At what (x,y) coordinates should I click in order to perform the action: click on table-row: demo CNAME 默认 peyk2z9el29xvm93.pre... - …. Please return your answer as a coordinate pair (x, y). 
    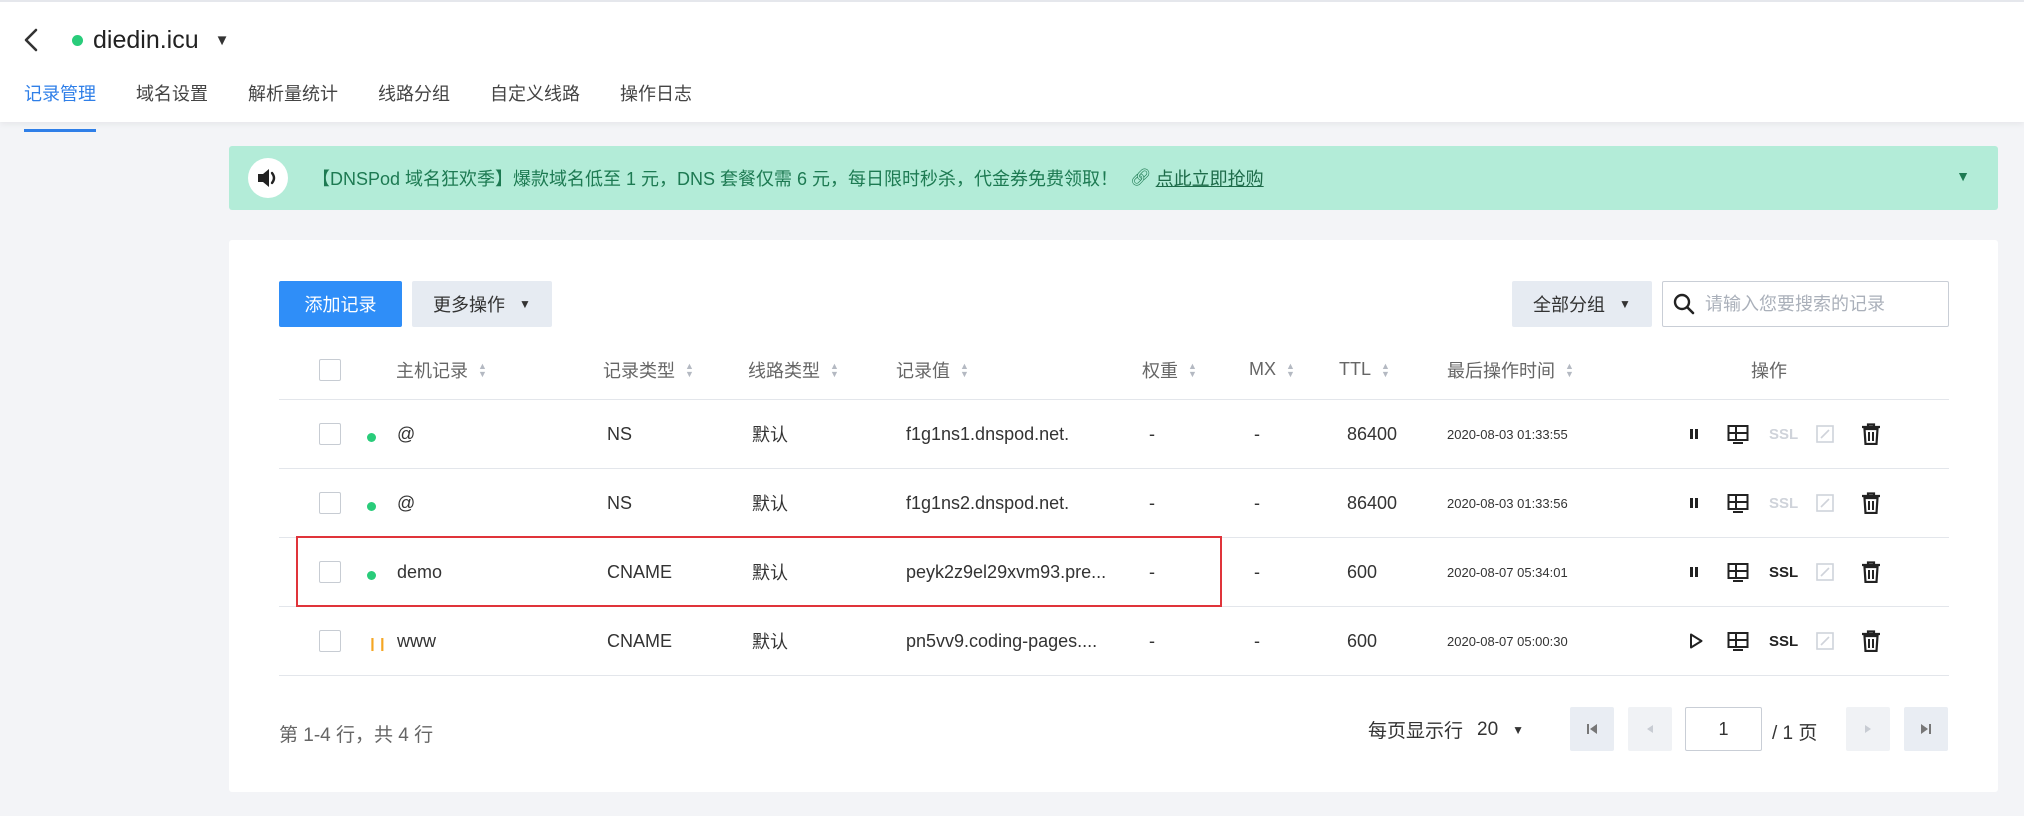
    Looking at the image, I should click on (1114, 572).